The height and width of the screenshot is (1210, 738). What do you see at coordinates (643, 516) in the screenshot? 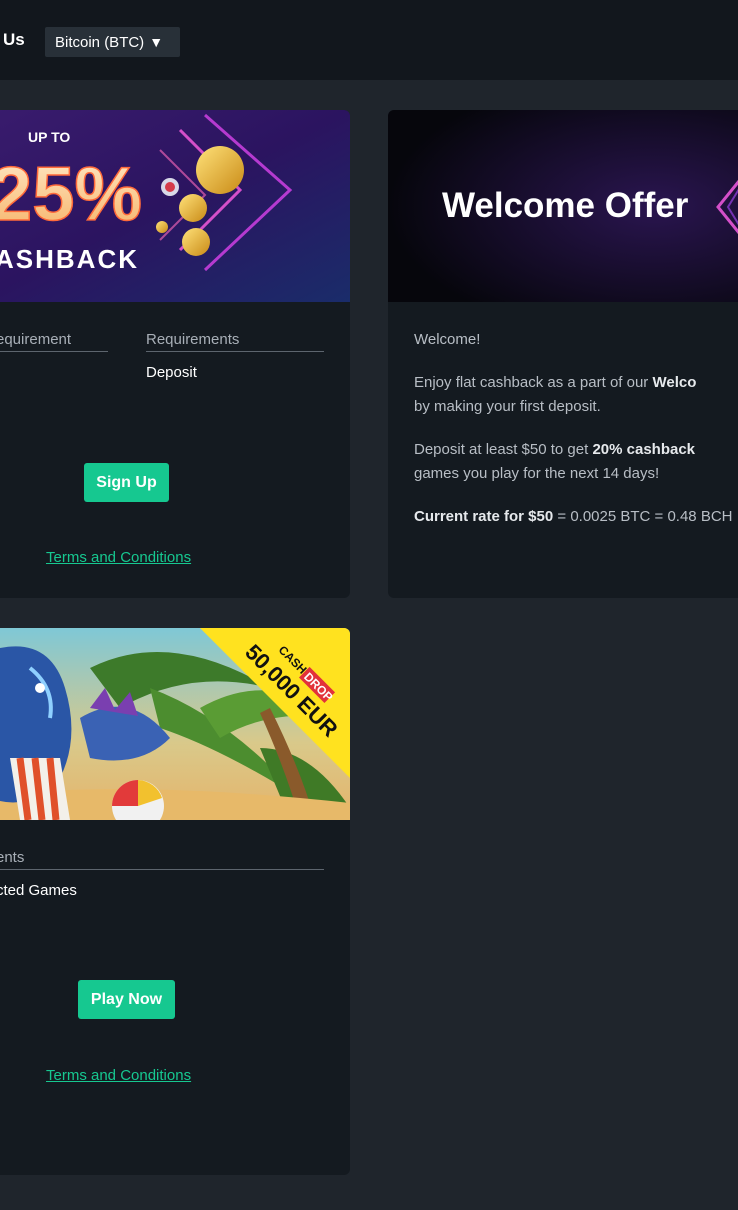
I see `welcome-rate-value: = 0.0025 BTC = 0.48 BCH` at bounding box center [643, 516].